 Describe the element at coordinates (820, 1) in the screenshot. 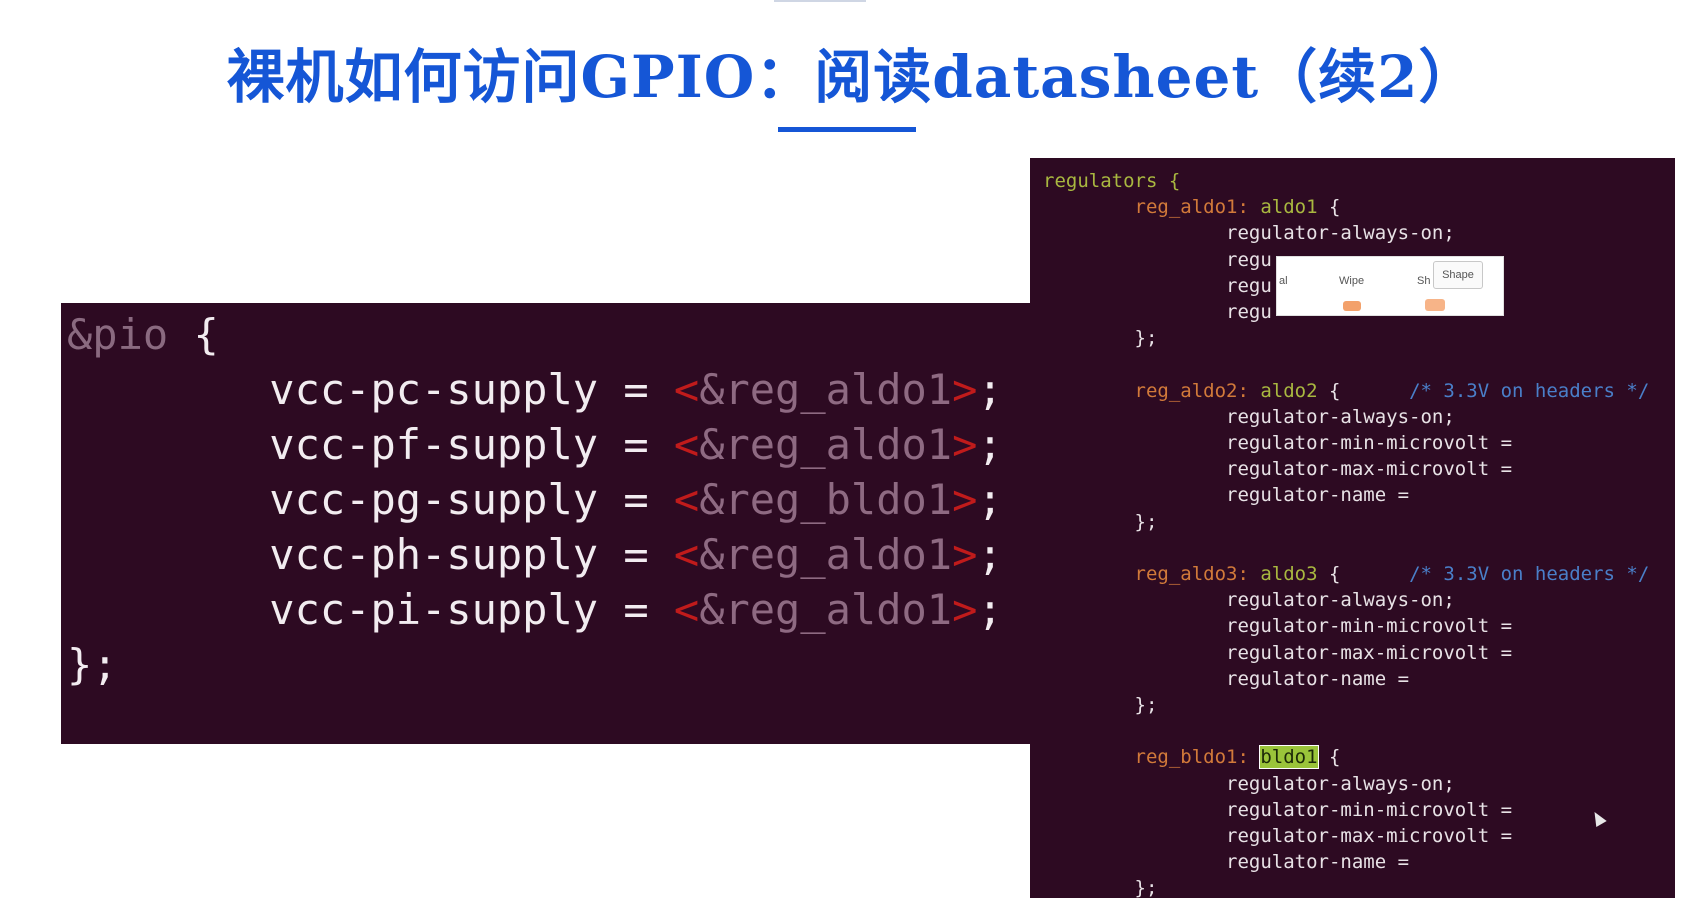

I see `top-divider` at that location.